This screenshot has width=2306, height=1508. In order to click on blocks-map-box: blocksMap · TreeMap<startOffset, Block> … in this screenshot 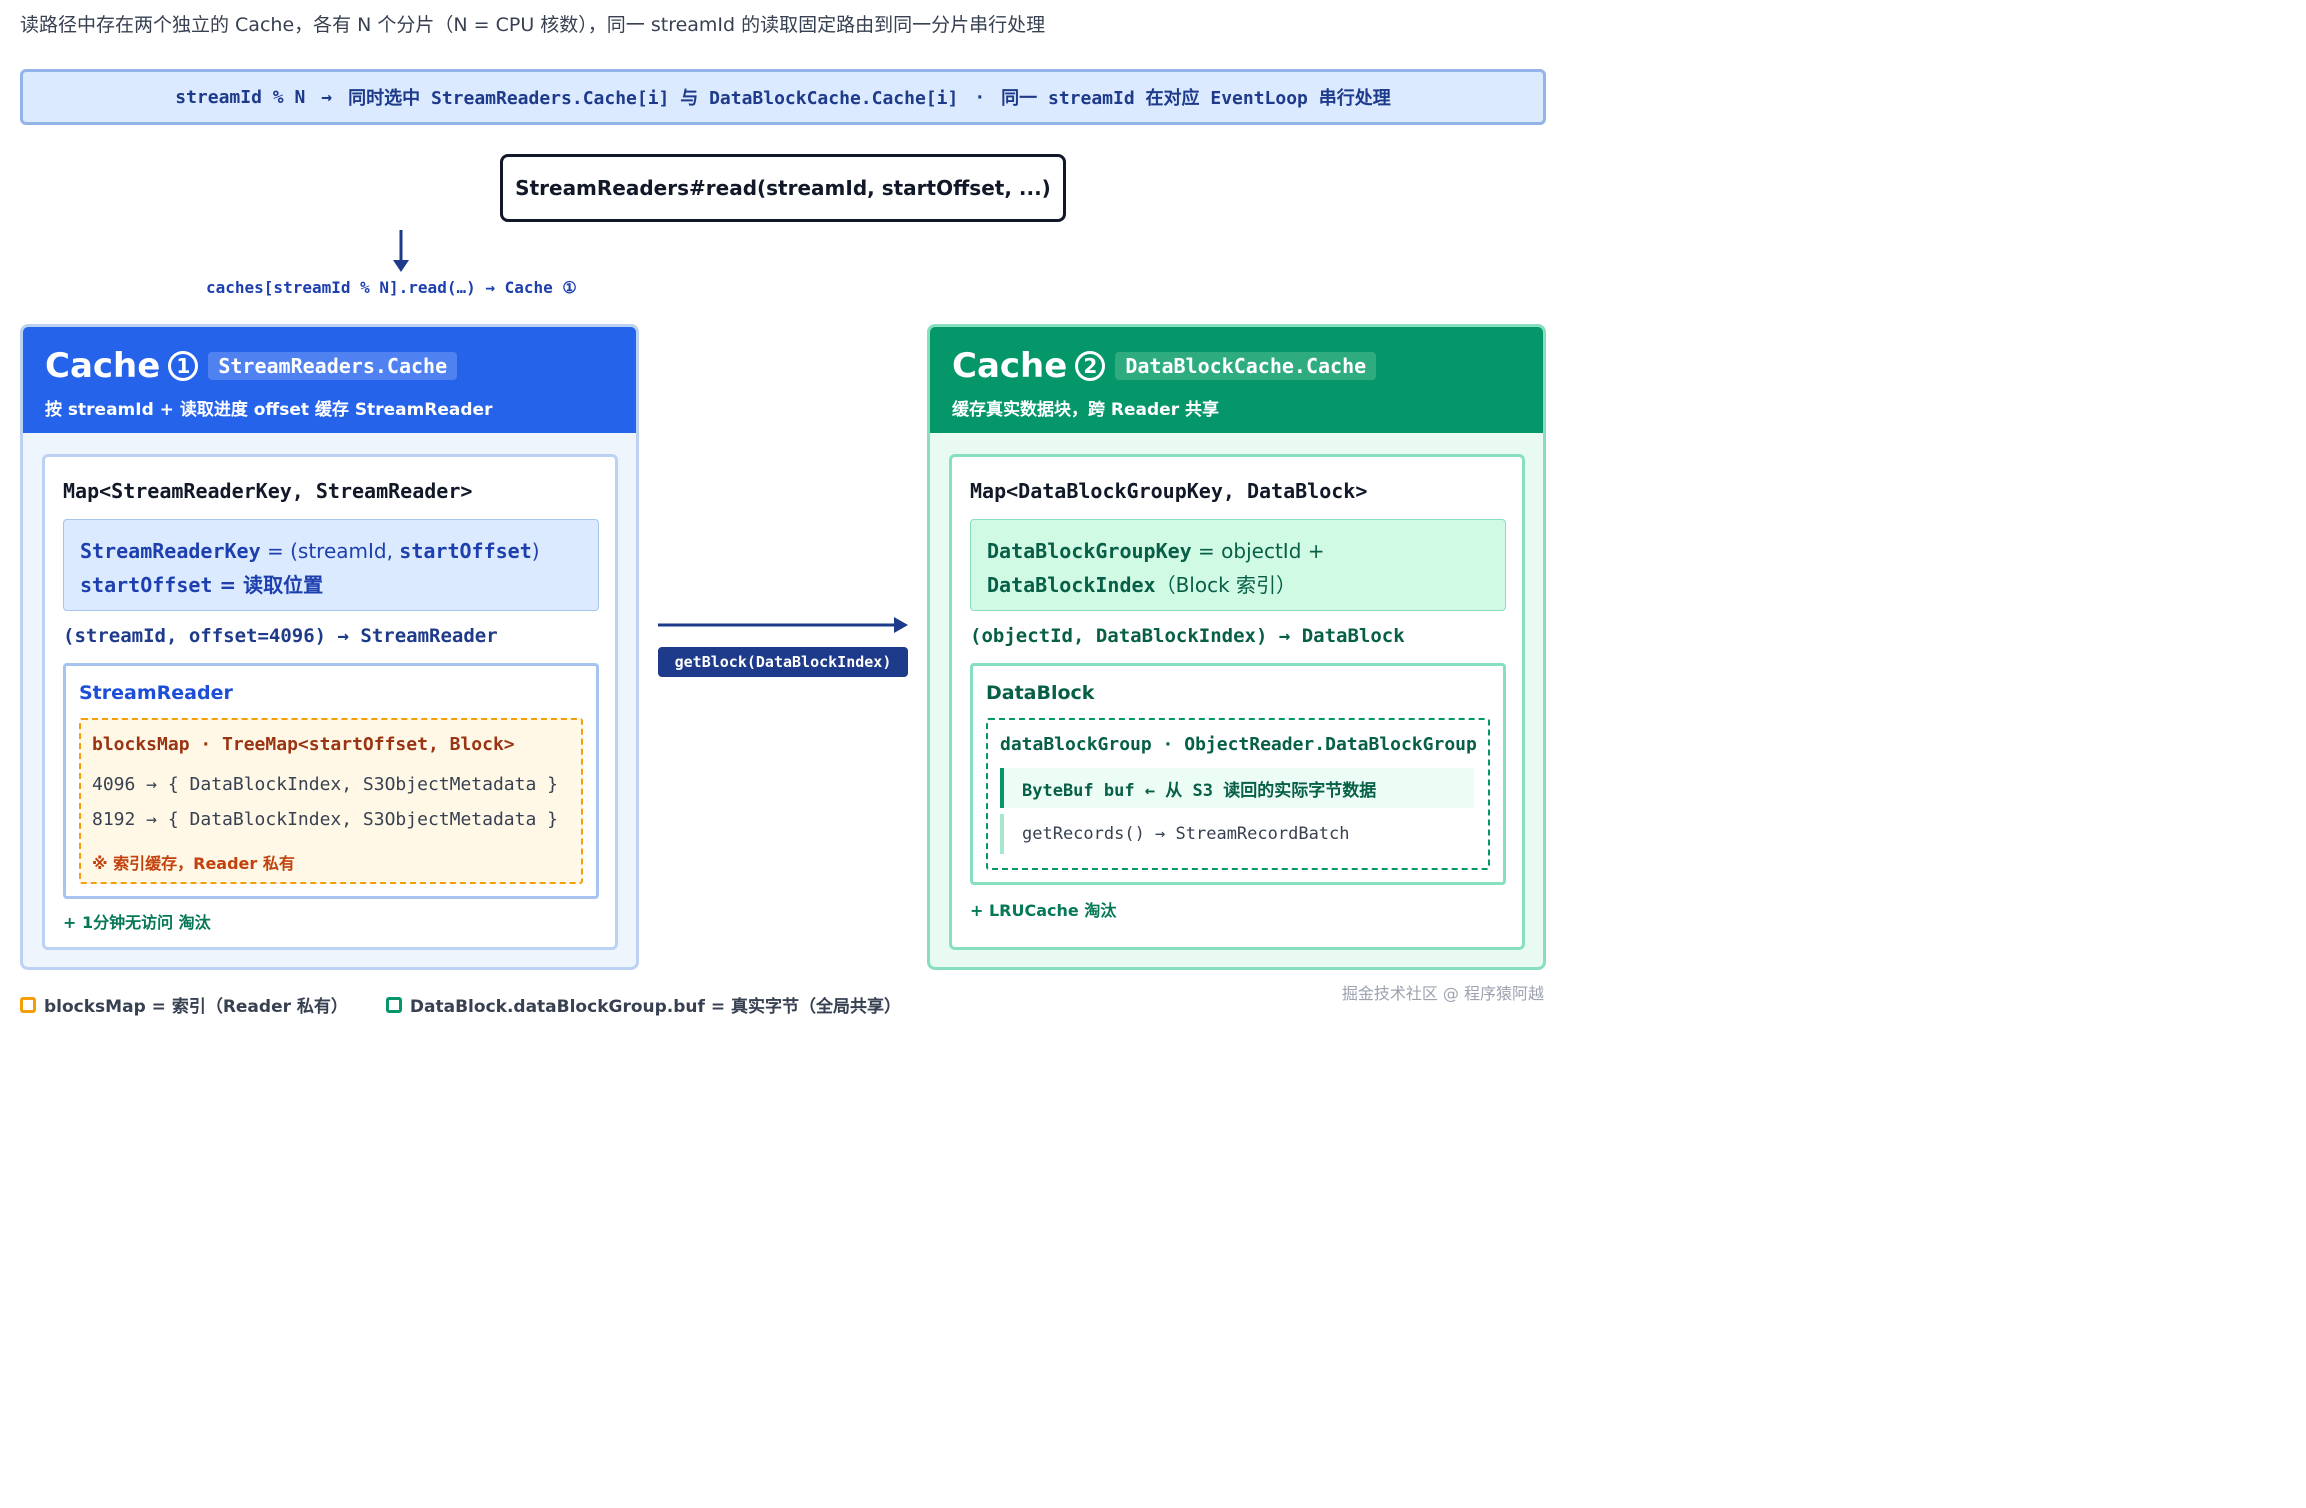, I will do `click(331, 801)`.